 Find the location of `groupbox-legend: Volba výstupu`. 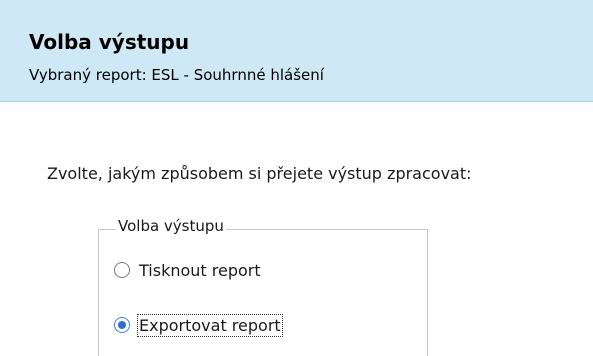

groupbox-legend: Volba výstupu is located at coordinates (171, 226).